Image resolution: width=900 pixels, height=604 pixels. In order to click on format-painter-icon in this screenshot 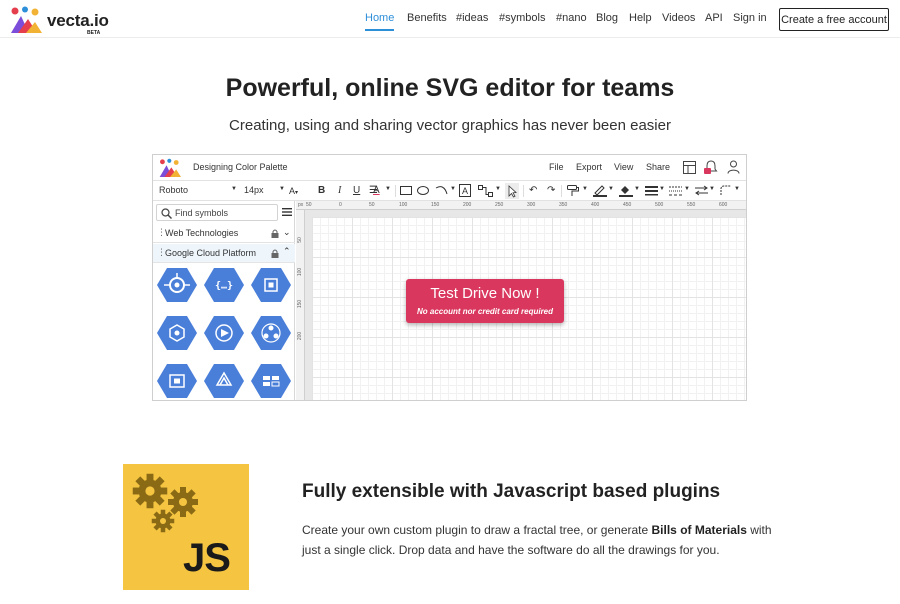, I will do `click(573, 190)`.